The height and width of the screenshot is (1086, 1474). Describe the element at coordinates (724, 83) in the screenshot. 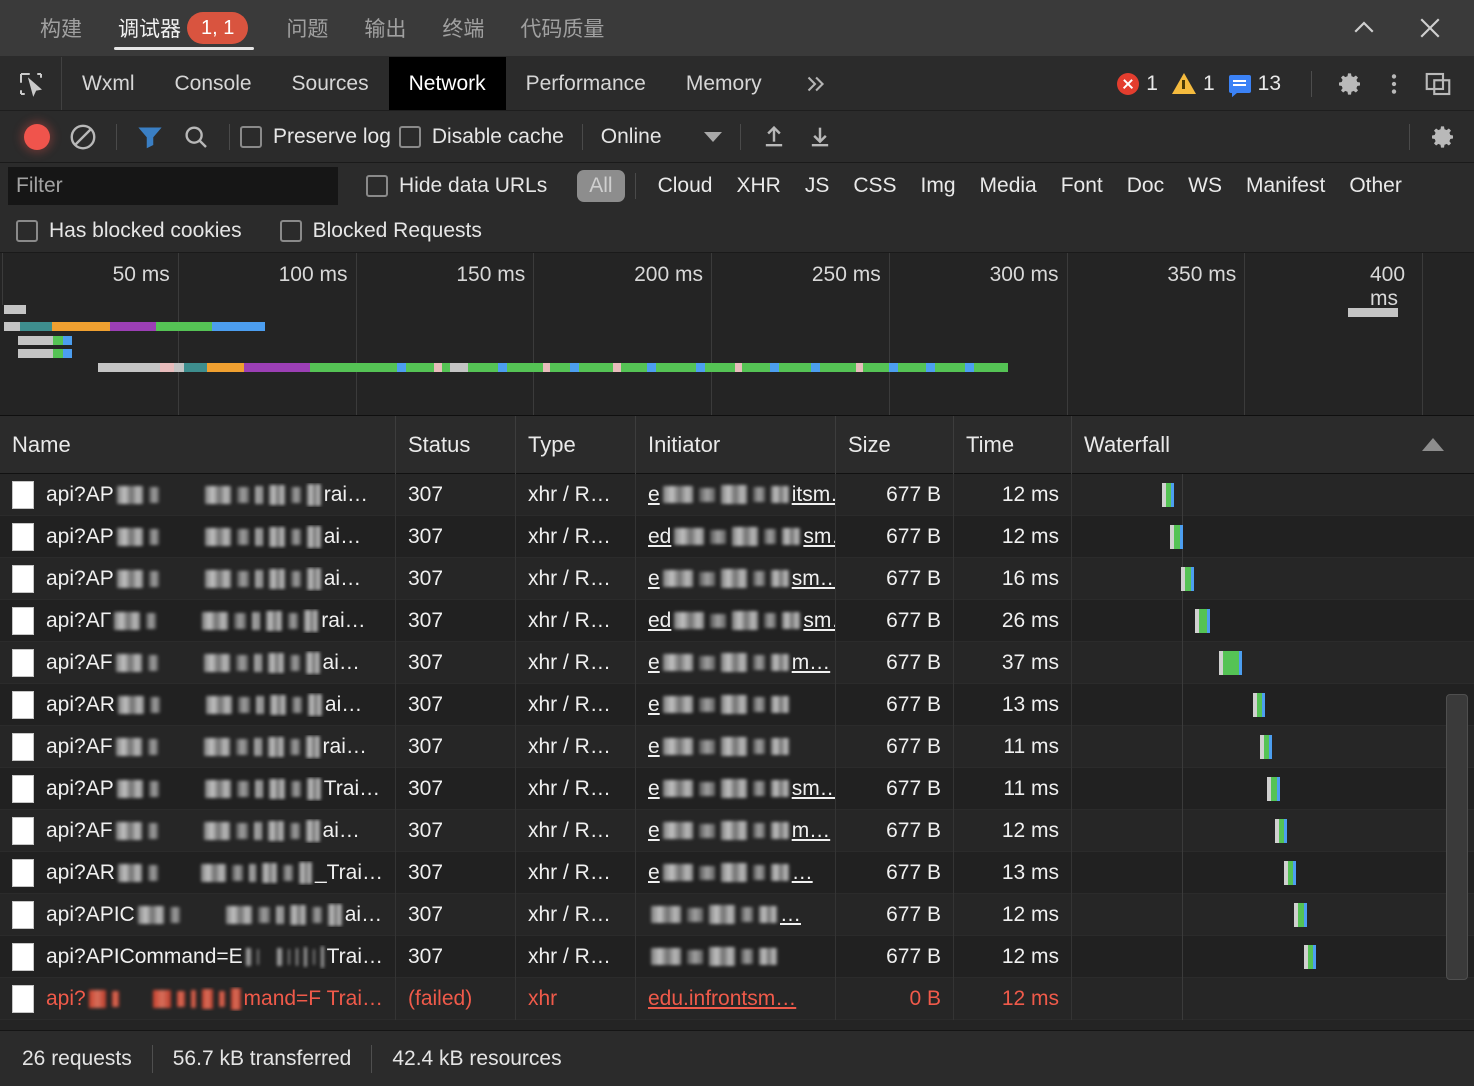

I see `tab-memory: Memory` at that location.